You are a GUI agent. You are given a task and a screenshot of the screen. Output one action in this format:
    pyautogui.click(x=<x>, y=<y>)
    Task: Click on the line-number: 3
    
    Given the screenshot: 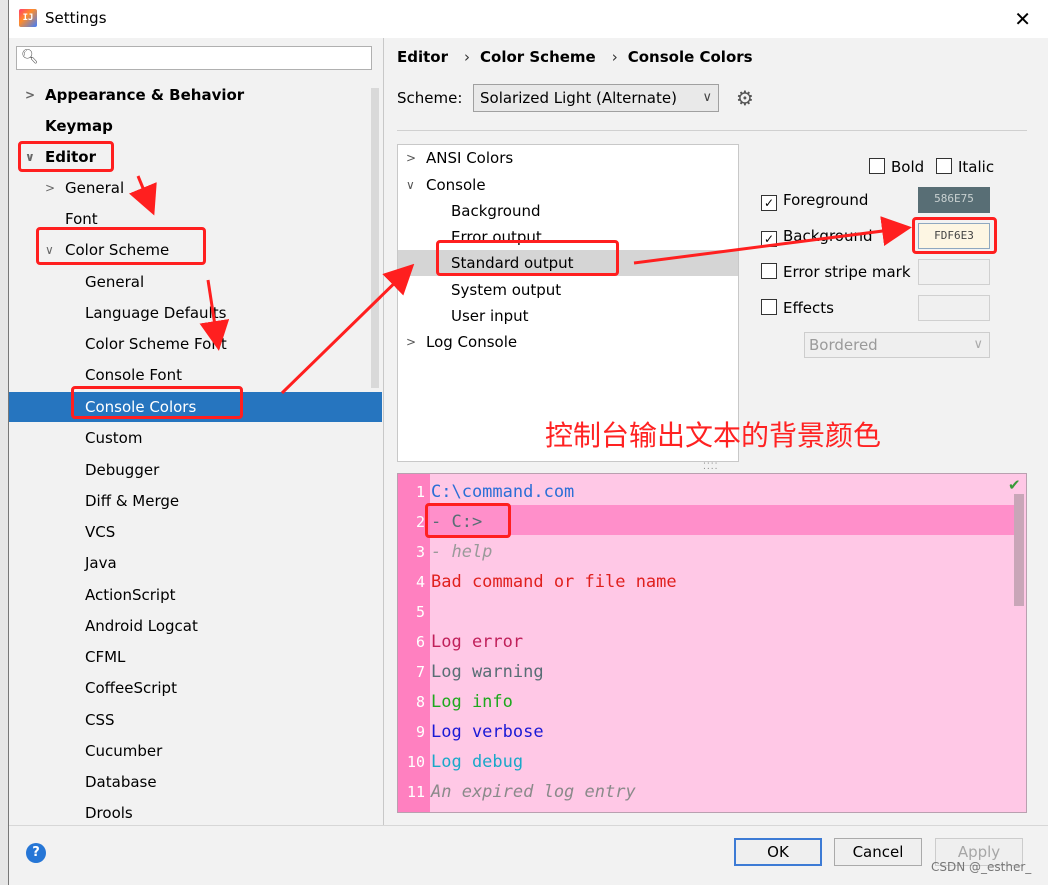 What is the action you would take?
    pyautogui.click(x=420, y=552)
    